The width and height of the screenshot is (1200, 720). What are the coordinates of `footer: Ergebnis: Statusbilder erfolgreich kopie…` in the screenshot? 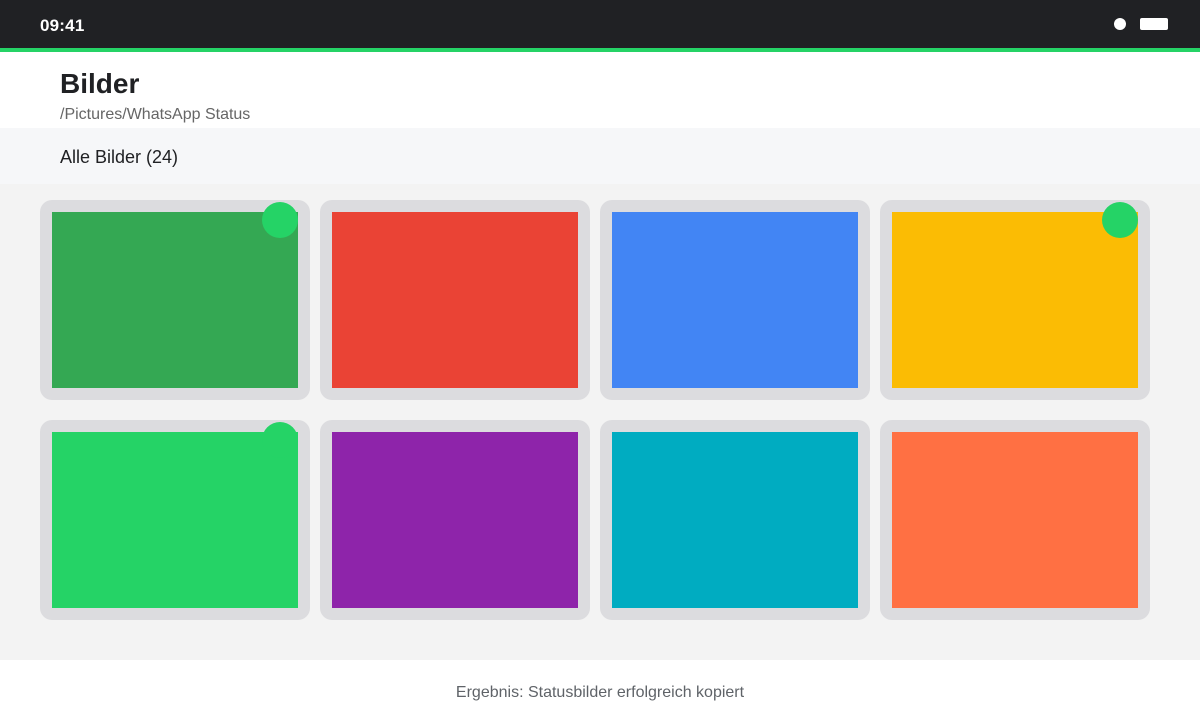 It's located at (600, 690).